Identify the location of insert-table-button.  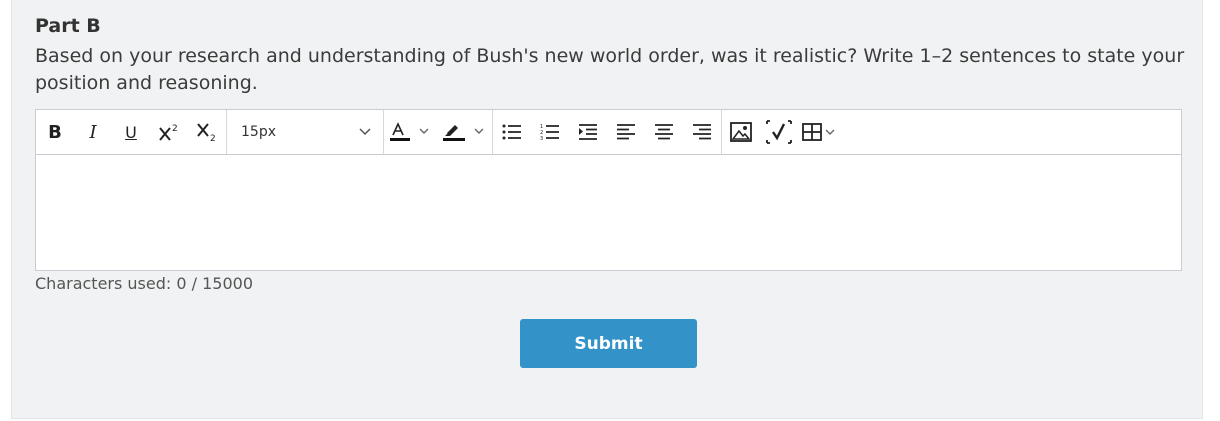
(822, 132).